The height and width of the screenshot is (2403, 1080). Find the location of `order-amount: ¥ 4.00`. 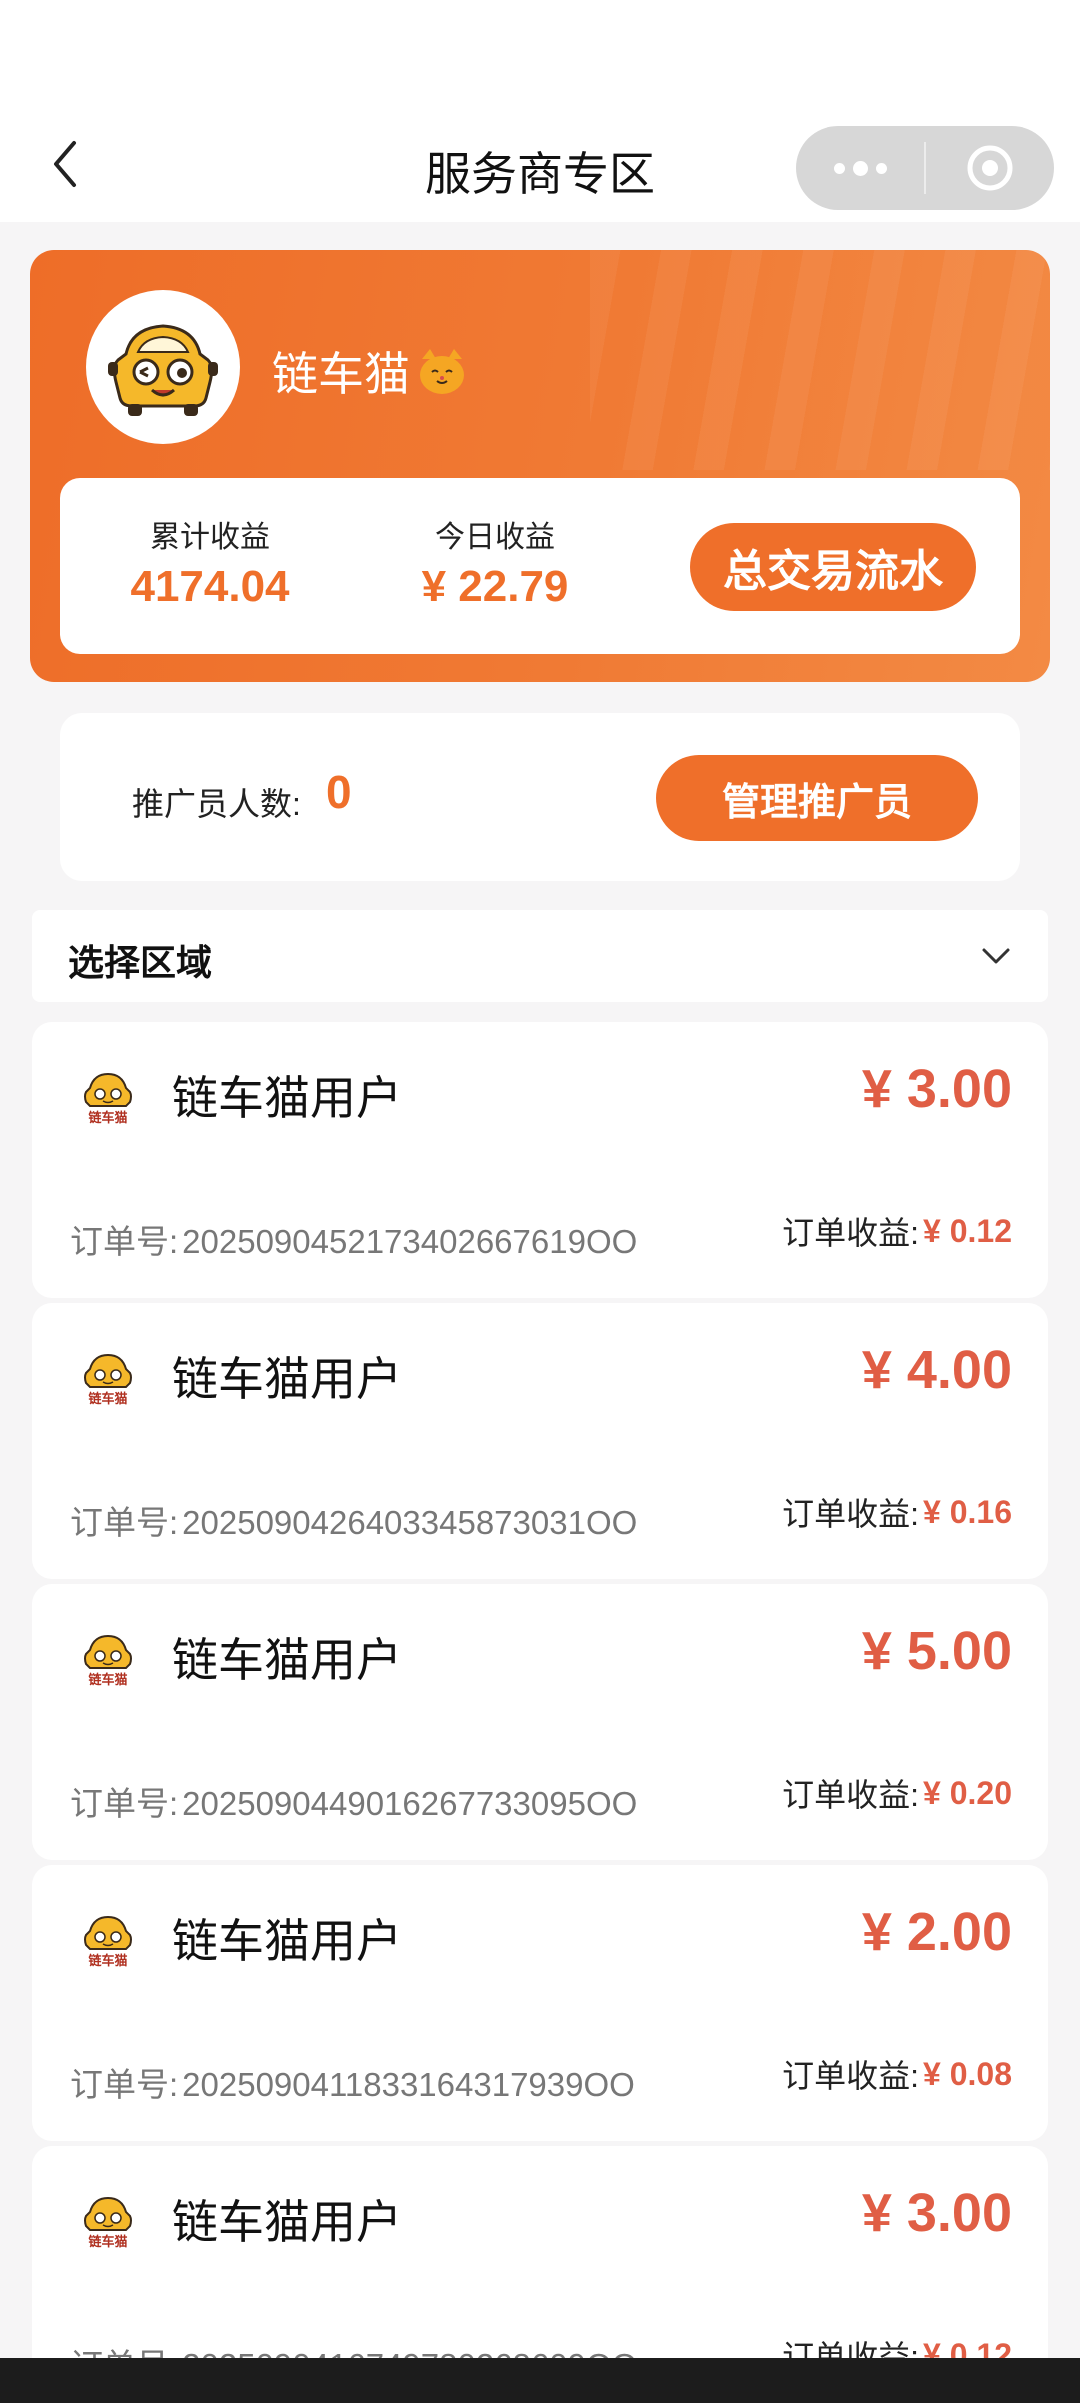

order-amount: ¥ 4.00 is located at coordinates (936, 1370).